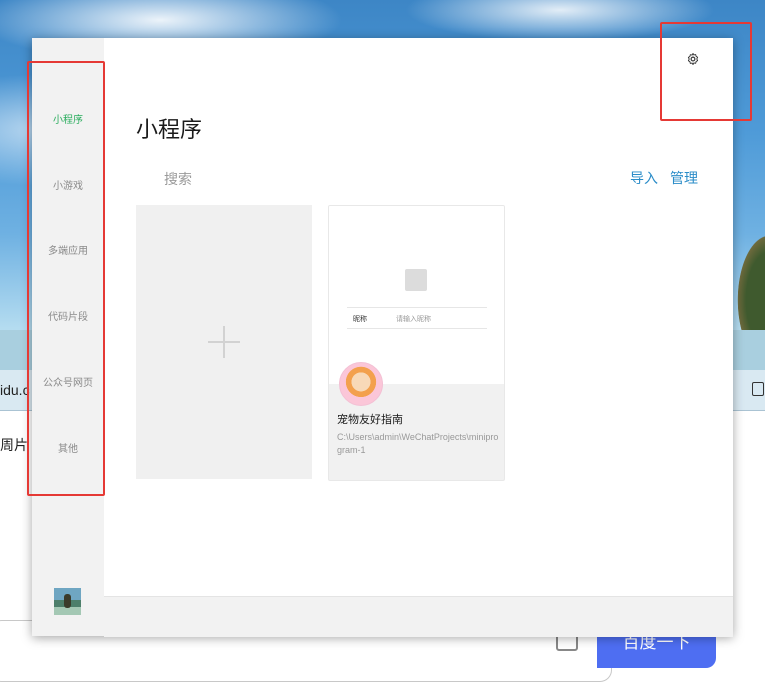 This screenshot has width=765, height=682. Describe the element at coordinates (418, 616) in the screenshot. I see `footer-bar` at that location.